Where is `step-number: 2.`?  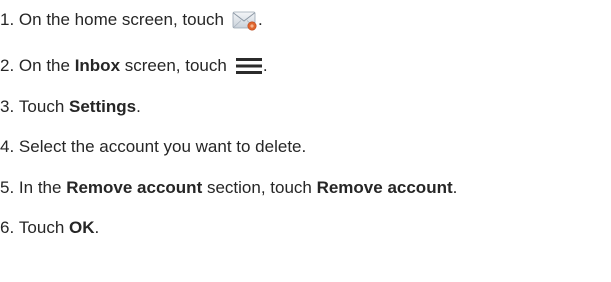 step-number: 2. is located at coordinates (7, 65).